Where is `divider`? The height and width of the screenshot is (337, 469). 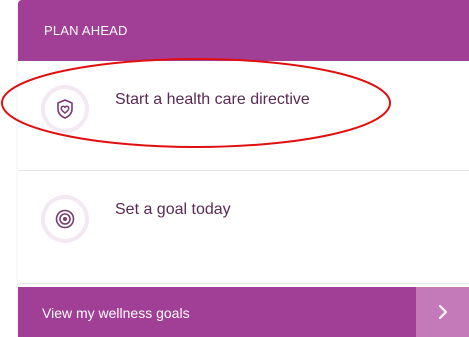
divider is located at coordinates (243, 283).